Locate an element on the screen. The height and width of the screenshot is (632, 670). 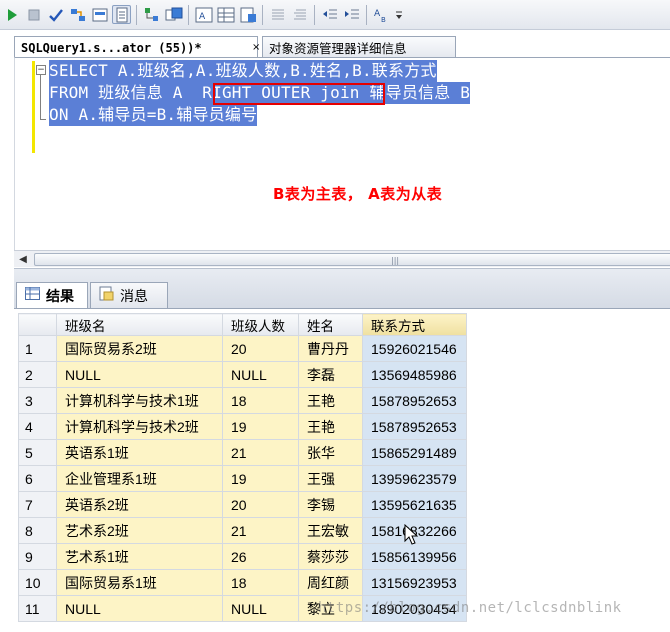
scrollbar-thumb: ||| is located at coordinates (352, 259).